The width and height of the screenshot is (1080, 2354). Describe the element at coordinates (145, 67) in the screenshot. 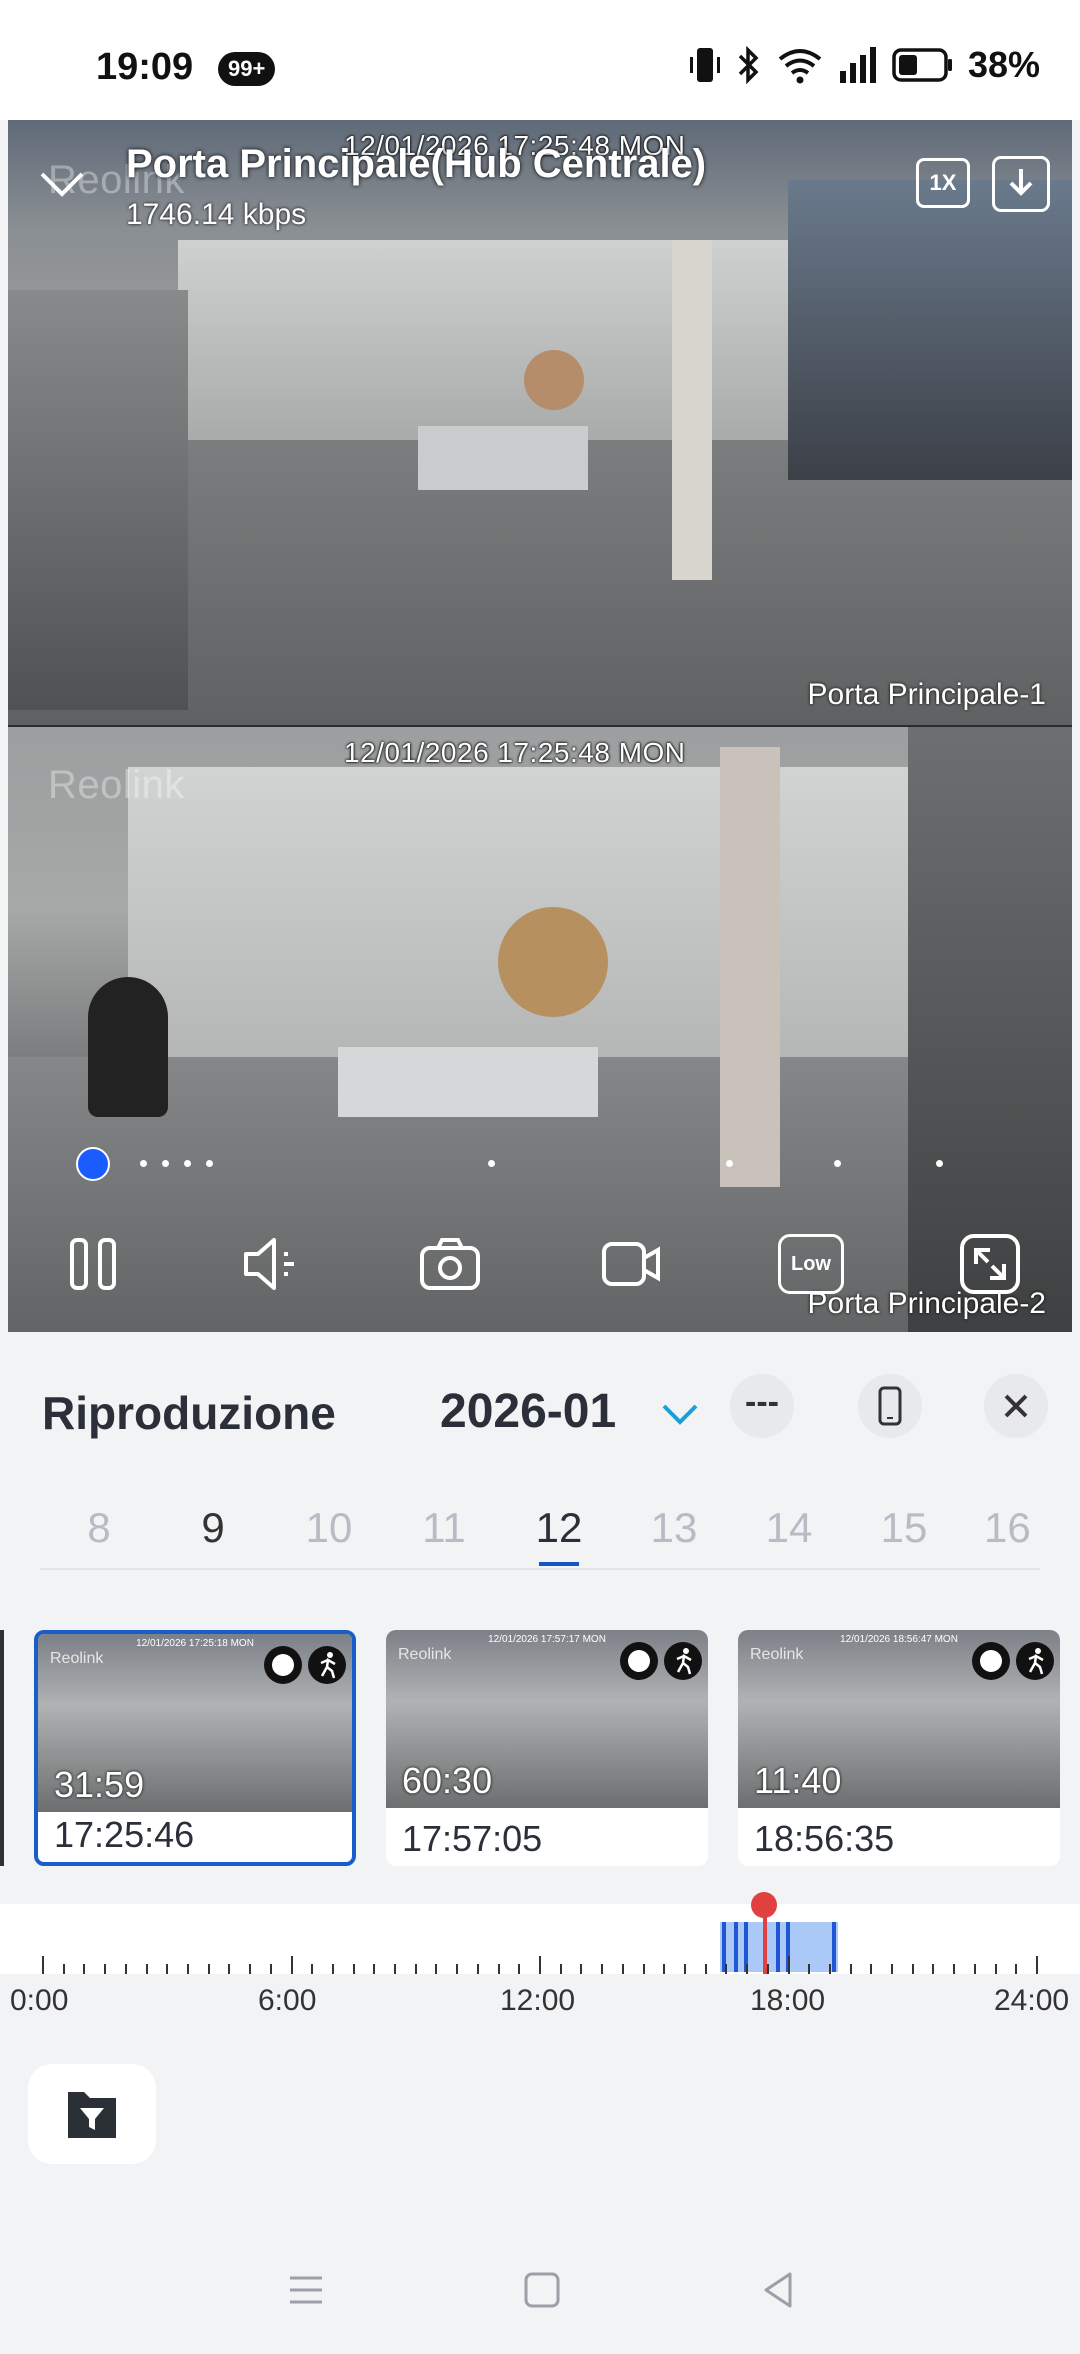

I see `status-time: 19:09` at that location.